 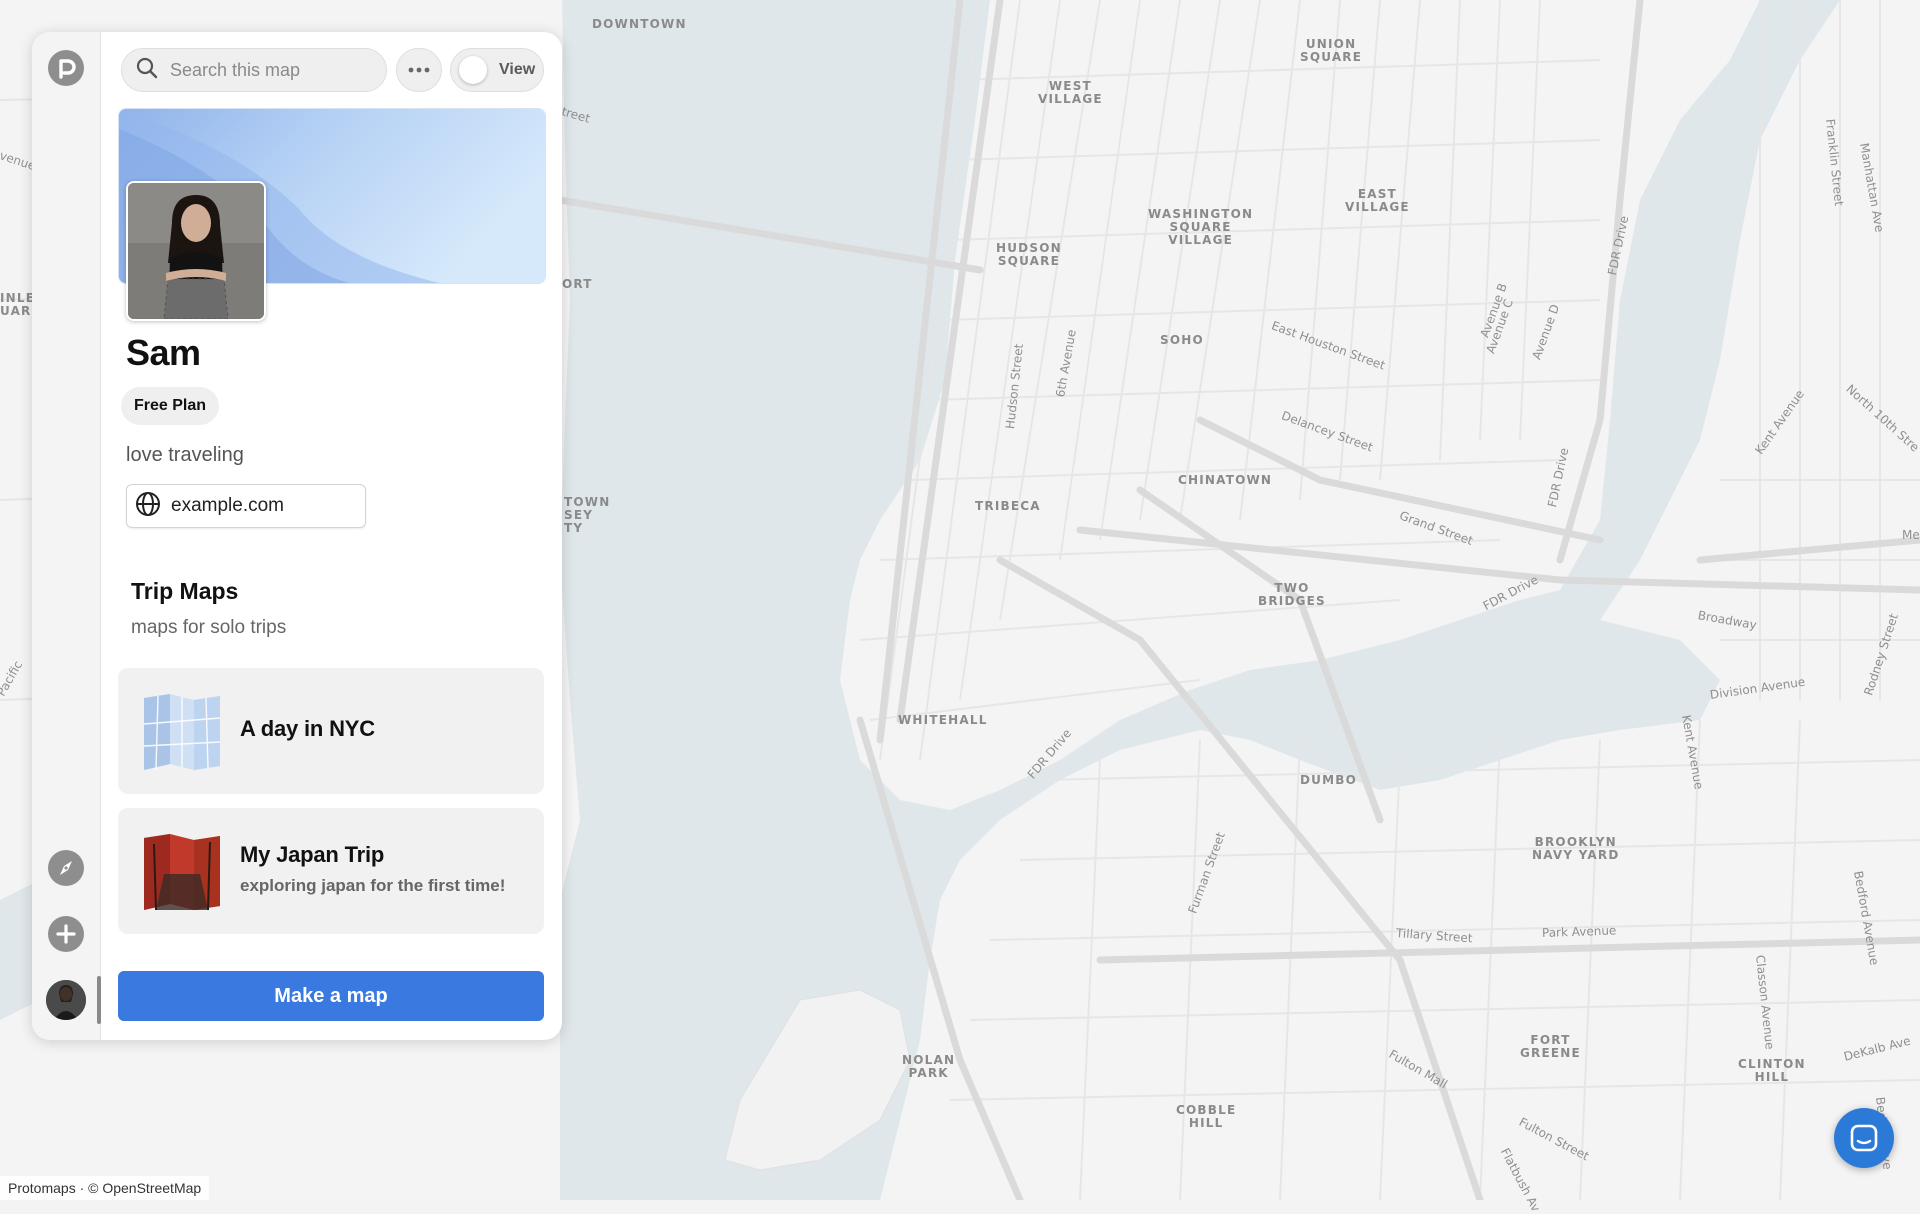 I want to click on place-label: COBBLE HILL, so click(x=1206, y=1116).